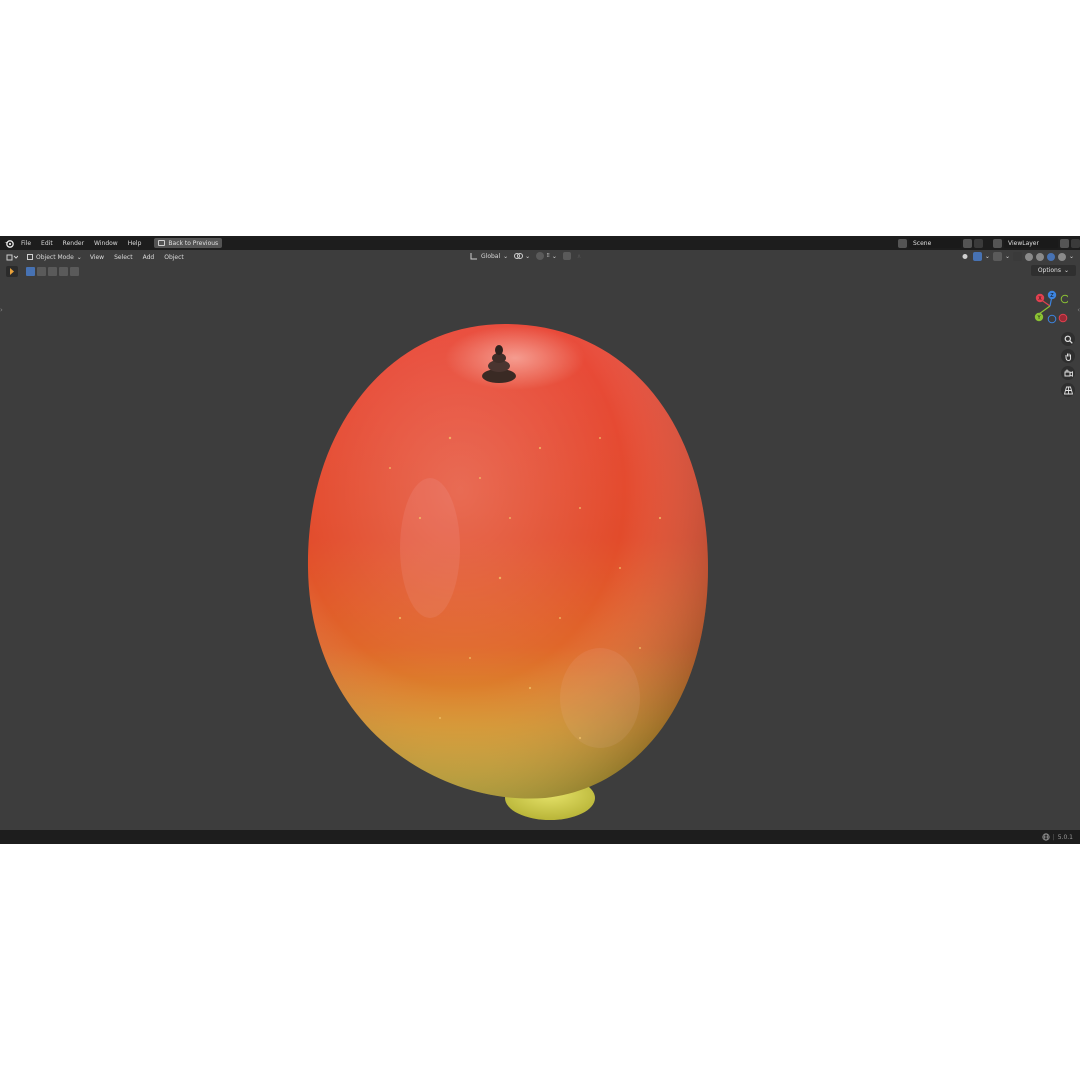 The image size is (1080, 1080). Describe the element at coordinates (519, 256) in the screenshot. I see `pivot-point-icon` at that location.